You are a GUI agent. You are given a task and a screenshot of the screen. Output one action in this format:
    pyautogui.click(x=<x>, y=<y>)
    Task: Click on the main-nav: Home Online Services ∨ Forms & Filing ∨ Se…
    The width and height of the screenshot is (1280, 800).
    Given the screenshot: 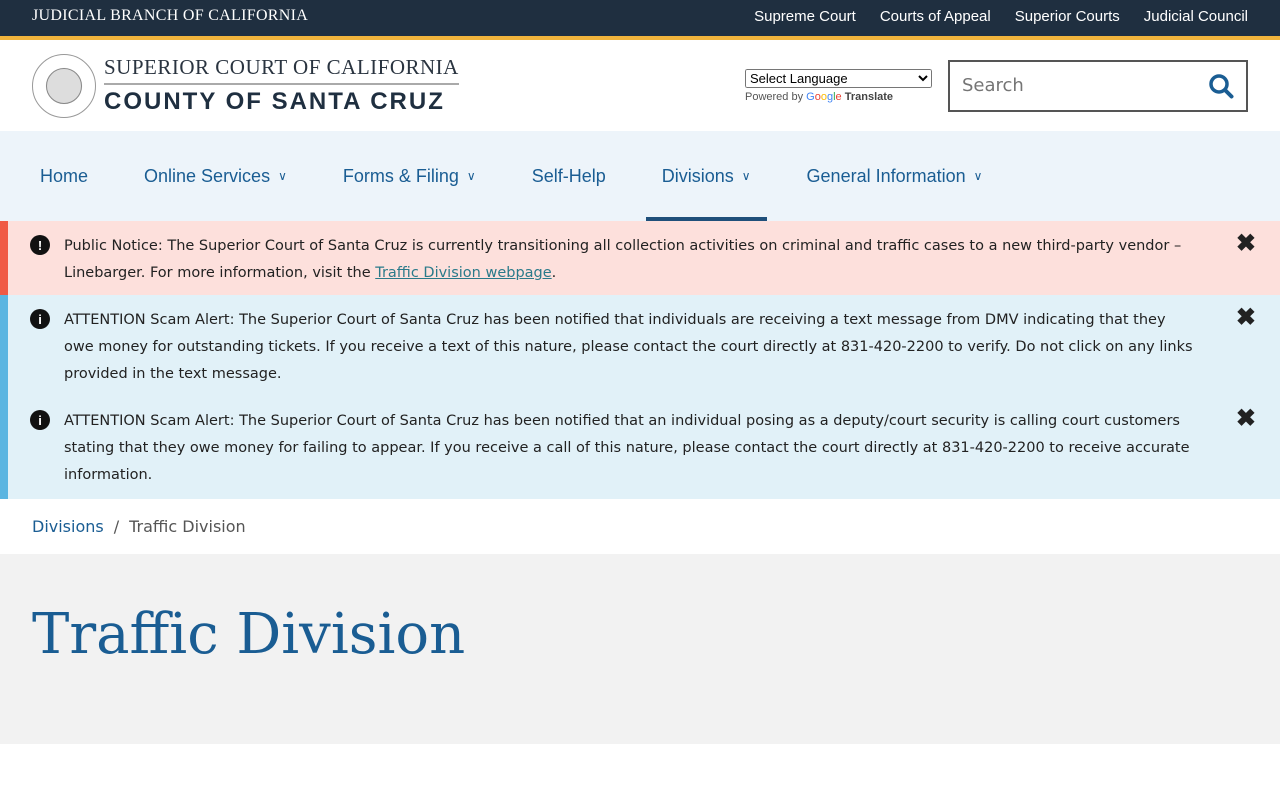 What is the action you would take?
    pyautogui.click(x=640, y=176)
    